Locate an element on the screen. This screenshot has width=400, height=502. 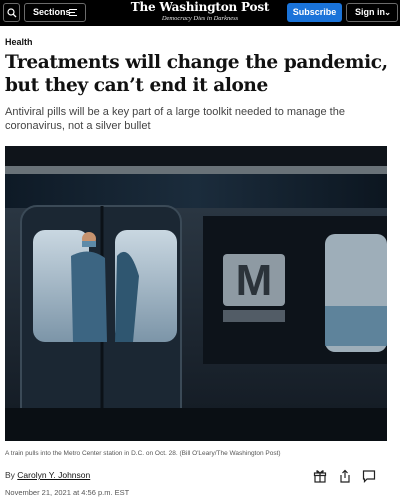
site-logo: The Washington Post is located at coordinates (200, 7).